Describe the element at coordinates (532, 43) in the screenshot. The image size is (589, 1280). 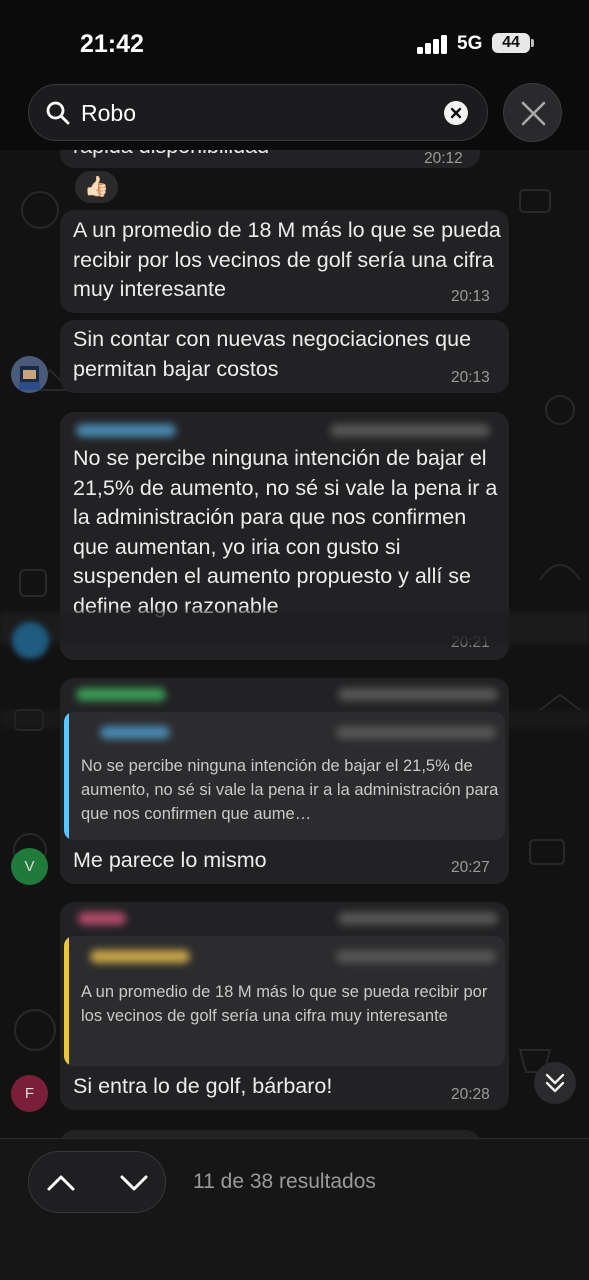
I see `battery-tip` at that location.